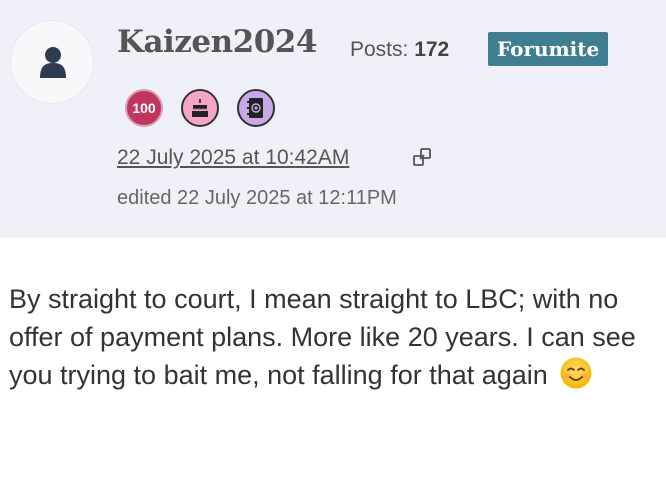 This screenshot has height=484, width=666. I want to click on address-book-icon, so click(255, 108).